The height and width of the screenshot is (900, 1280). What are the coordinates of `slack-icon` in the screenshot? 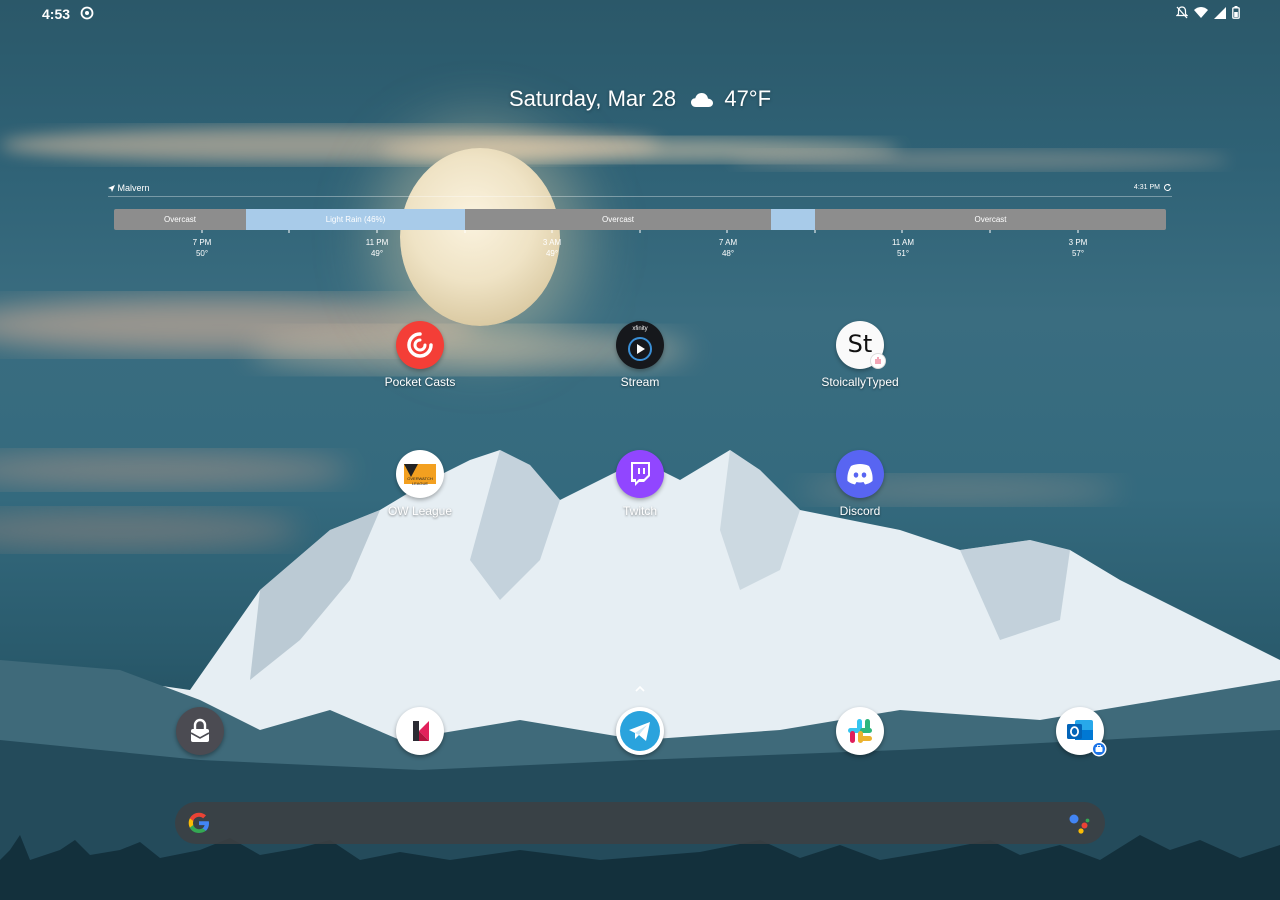 It's located at (860, 731).